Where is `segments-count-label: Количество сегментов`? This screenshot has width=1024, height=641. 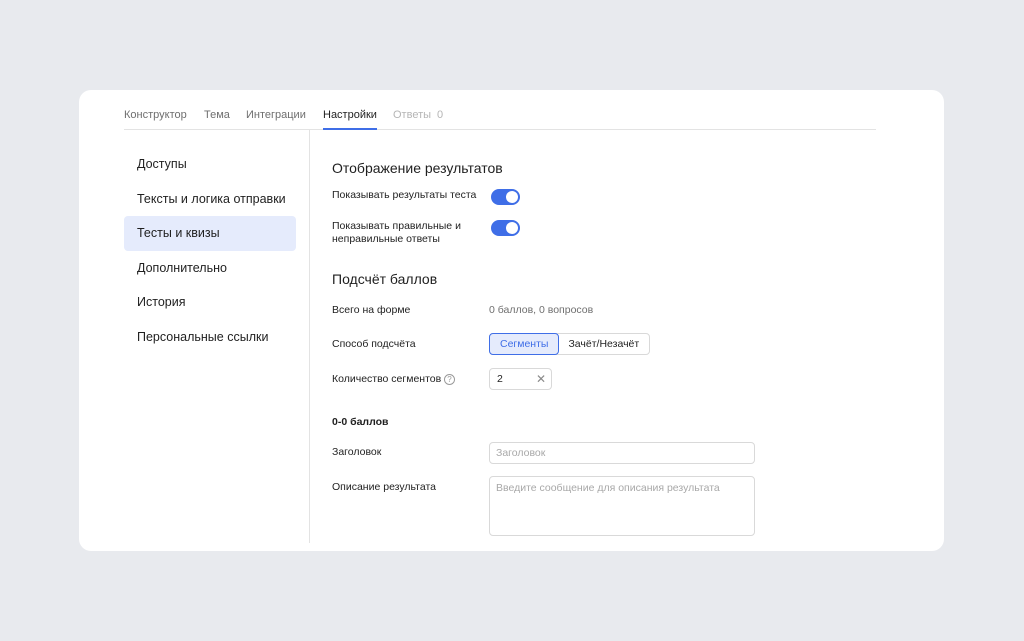 segments-count-label: Количество сегментов is located at coordinates (387, 379).